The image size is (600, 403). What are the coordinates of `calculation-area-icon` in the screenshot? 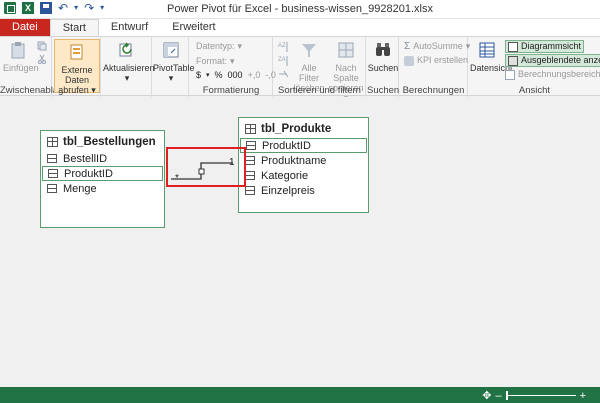 It's located at (510, 74).